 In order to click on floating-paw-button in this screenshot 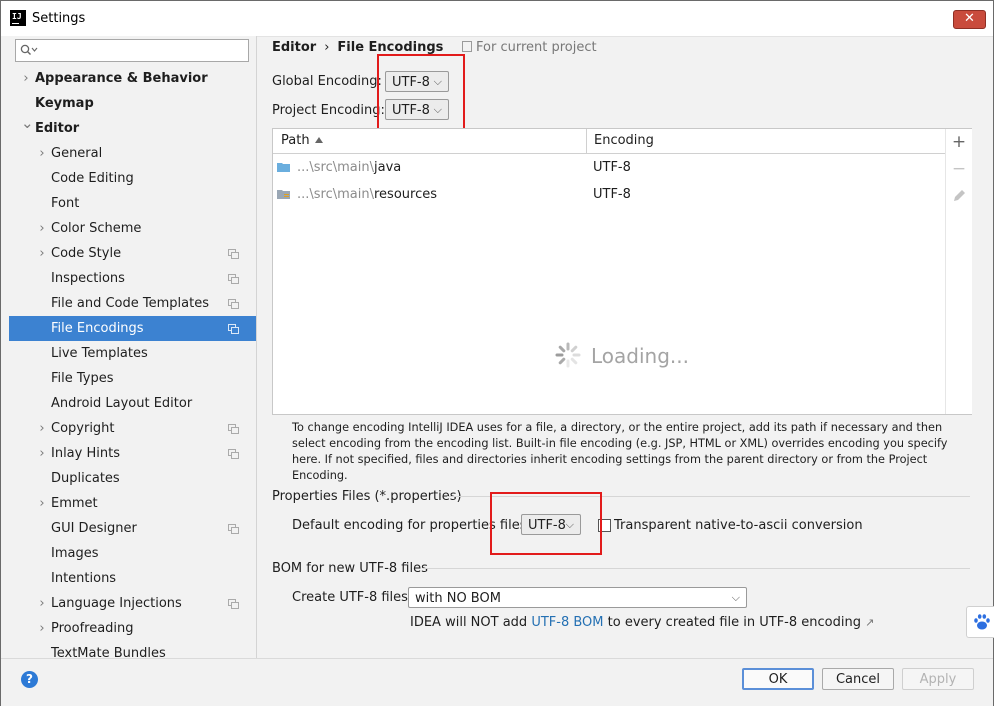, I will do `click(980, 622)`.